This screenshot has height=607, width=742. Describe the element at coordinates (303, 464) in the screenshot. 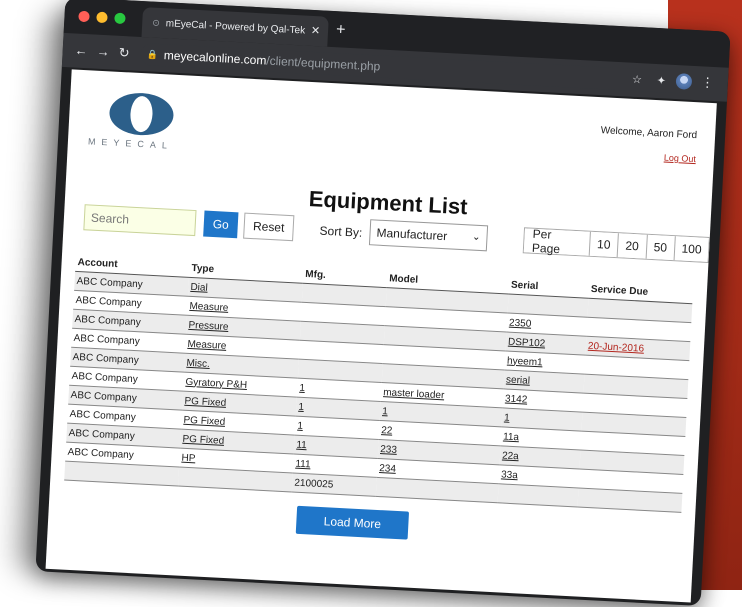

I see `cell-link: 111` at that location.